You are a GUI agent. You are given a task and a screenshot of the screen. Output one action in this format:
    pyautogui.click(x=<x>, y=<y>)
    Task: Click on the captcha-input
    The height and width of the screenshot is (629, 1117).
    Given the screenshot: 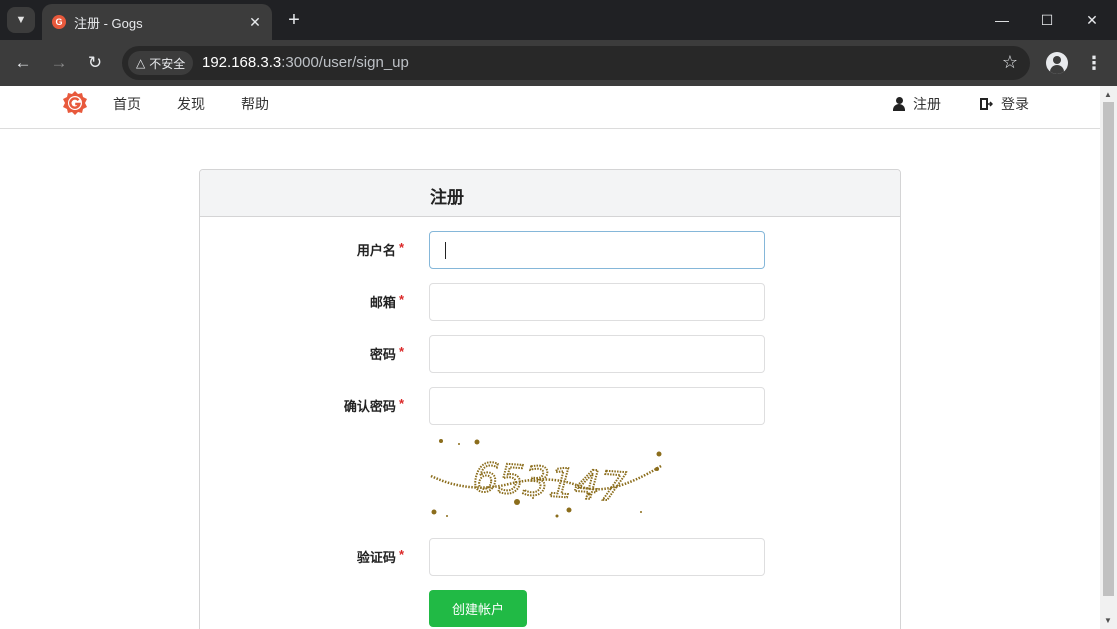 What is the action you would take?
    pyautogui.click(x=597, y=557)
    